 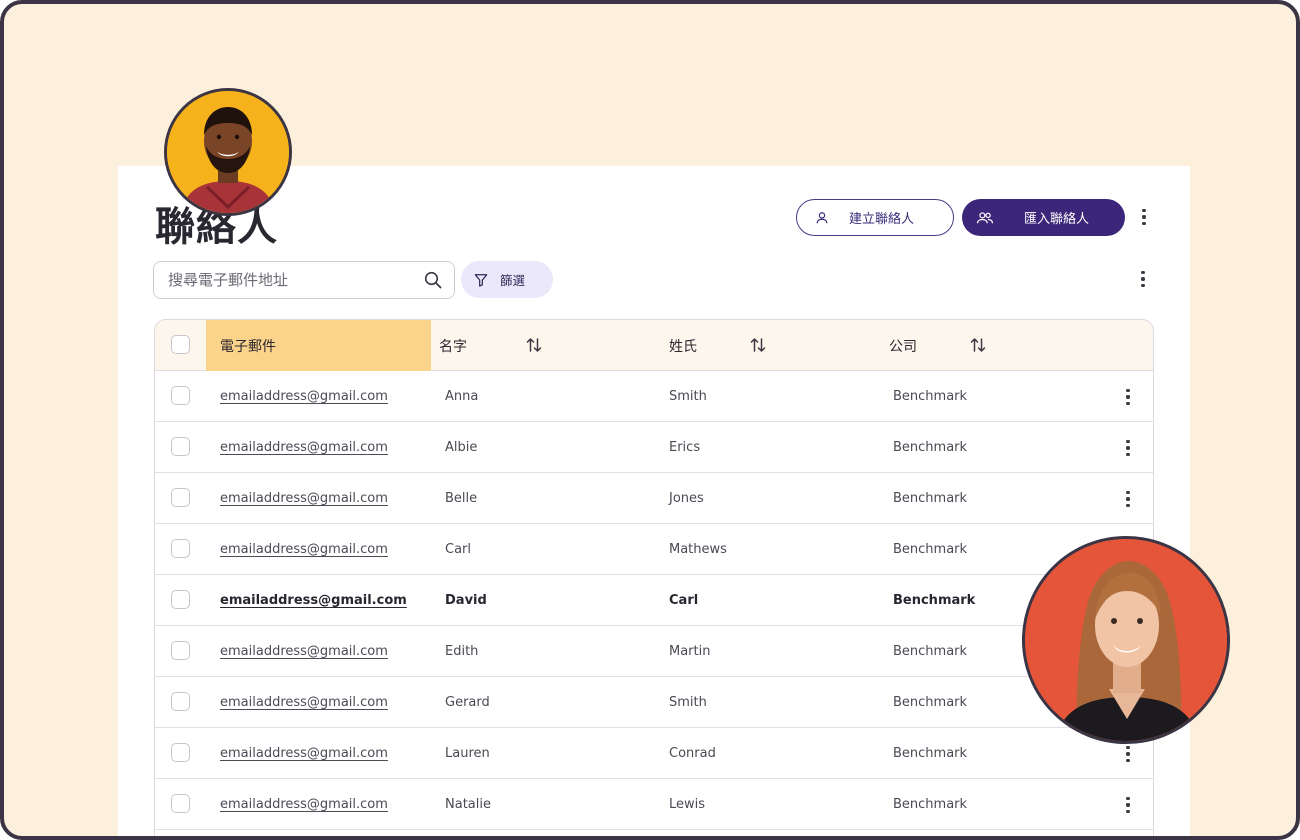 I want to click on avatar-man-image, so click(x=228, y=152).